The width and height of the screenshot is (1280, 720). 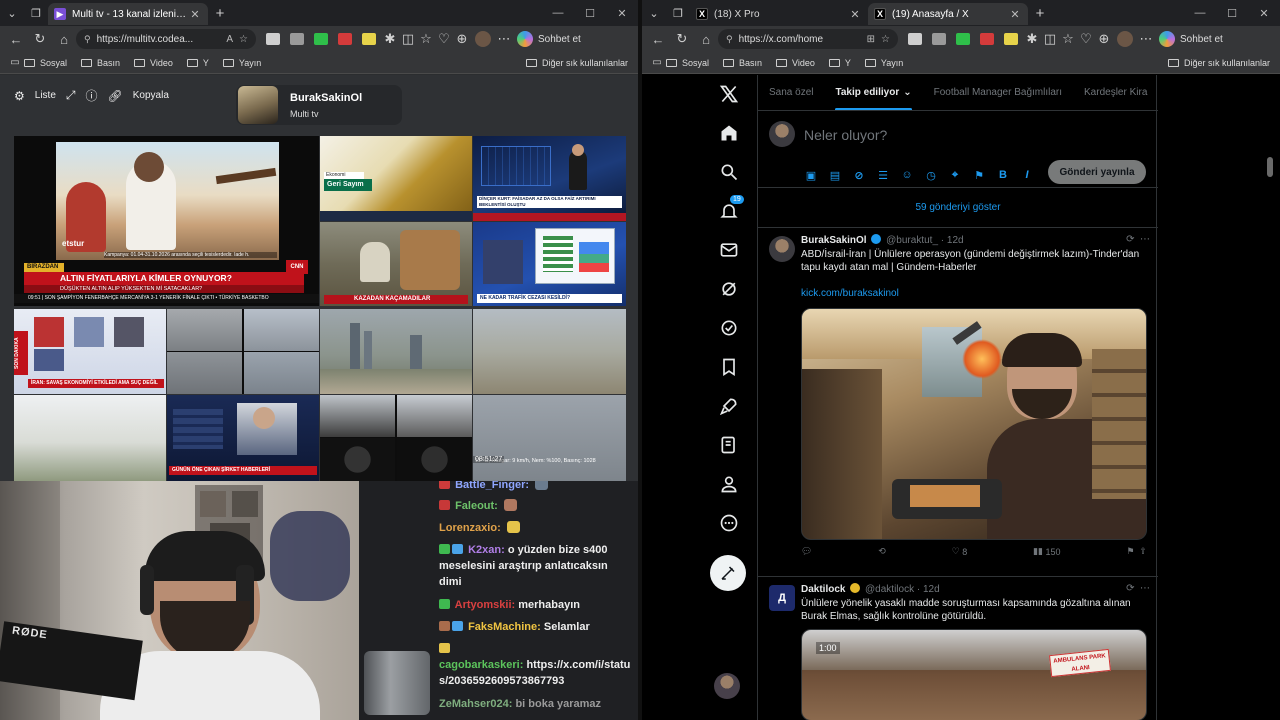 What do you see at coordinates (1138, 588) in the screenshot?
I see `tweet-more-icon: ⟳ ⋯` at bounding box center [1138, 588].